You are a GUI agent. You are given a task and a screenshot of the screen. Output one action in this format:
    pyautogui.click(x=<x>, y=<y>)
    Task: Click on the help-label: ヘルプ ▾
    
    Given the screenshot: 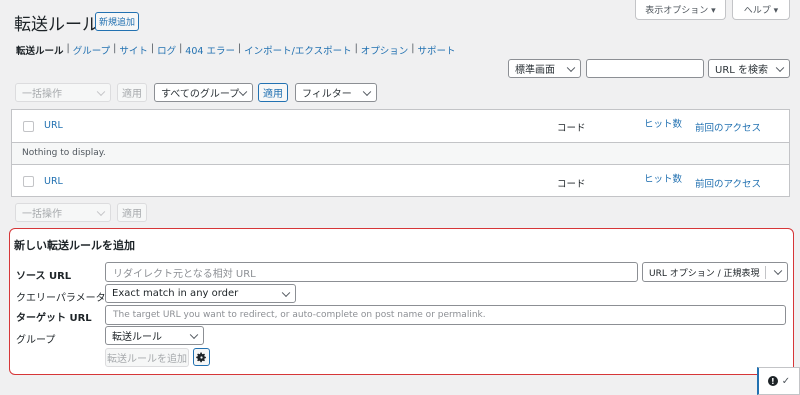 What is the action you would take?
    pyautogui.click(x=761, y=11)
    